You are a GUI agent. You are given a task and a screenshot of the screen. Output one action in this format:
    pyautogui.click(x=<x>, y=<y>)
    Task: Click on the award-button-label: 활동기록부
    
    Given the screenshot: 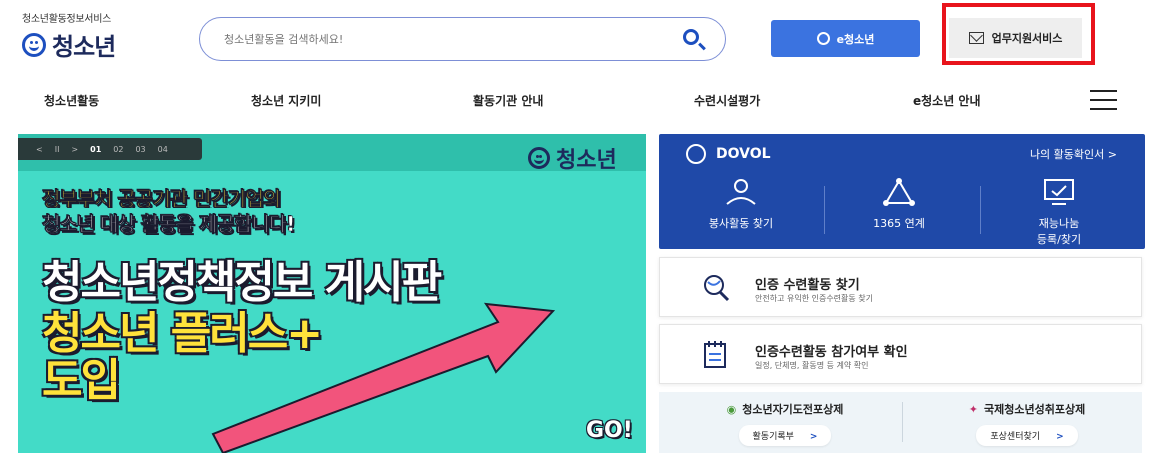 What is the action you would take?
    pyautogui.click(x=773, y=437)
    